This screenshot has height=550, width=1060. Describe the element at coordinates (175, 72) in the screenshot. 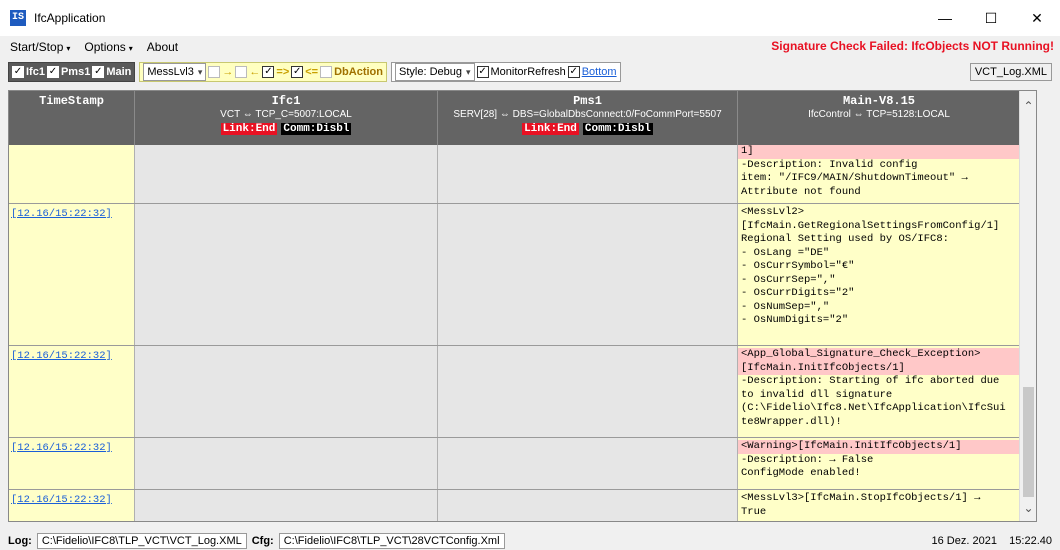

I see `level-select: MessLvl3 ▾` at that location.